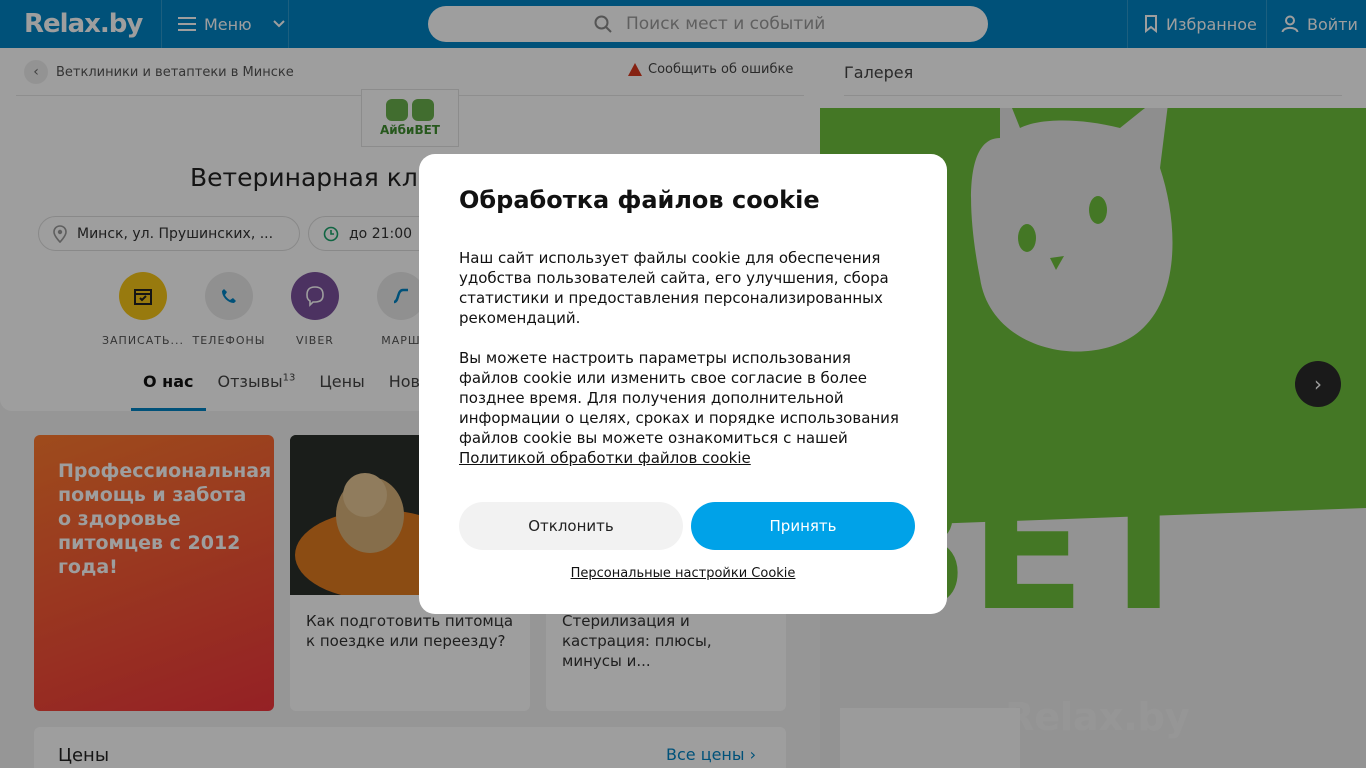 The height and width of the screenshot is (768, 1366). I want to click on modal-title: Обработка файлов cookie, so click(639, 200).